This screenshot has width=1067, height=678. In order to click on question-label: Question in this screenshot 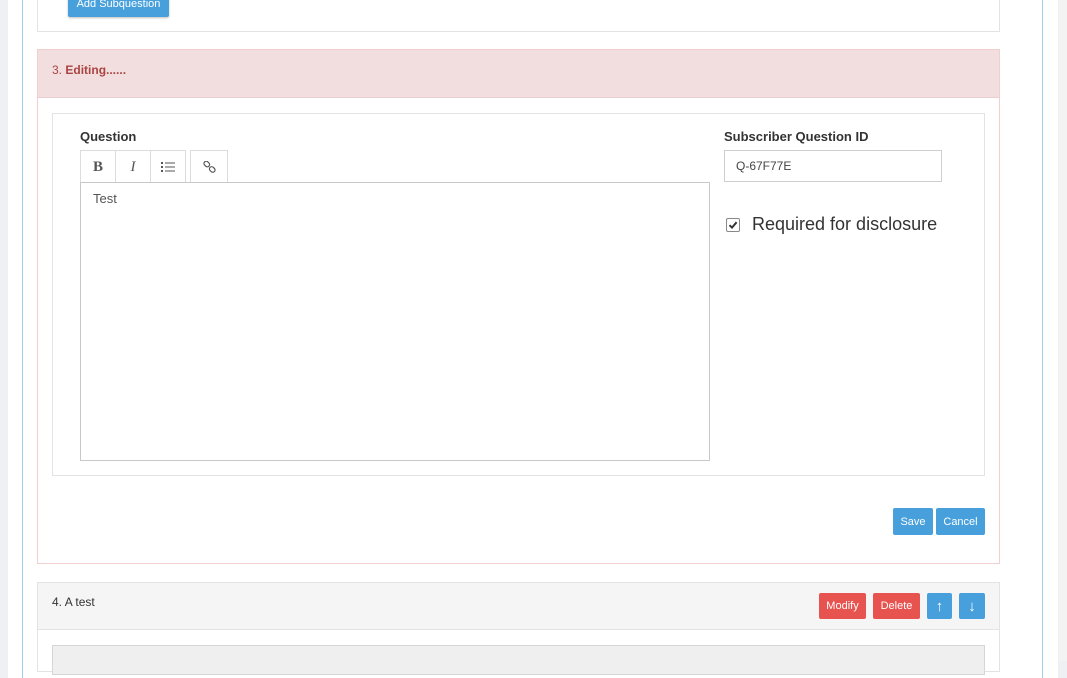, I will do `click(108, 136)`.